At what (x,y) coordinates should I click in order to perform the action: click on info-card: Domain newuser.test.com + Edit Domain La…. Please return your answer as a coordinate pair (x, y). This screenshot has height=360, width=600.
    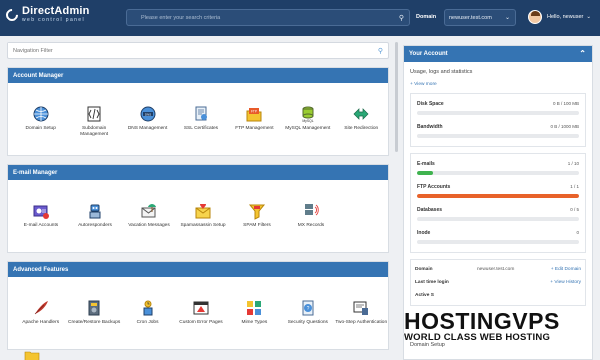
    Looking at the image, I should click on (498, 282).